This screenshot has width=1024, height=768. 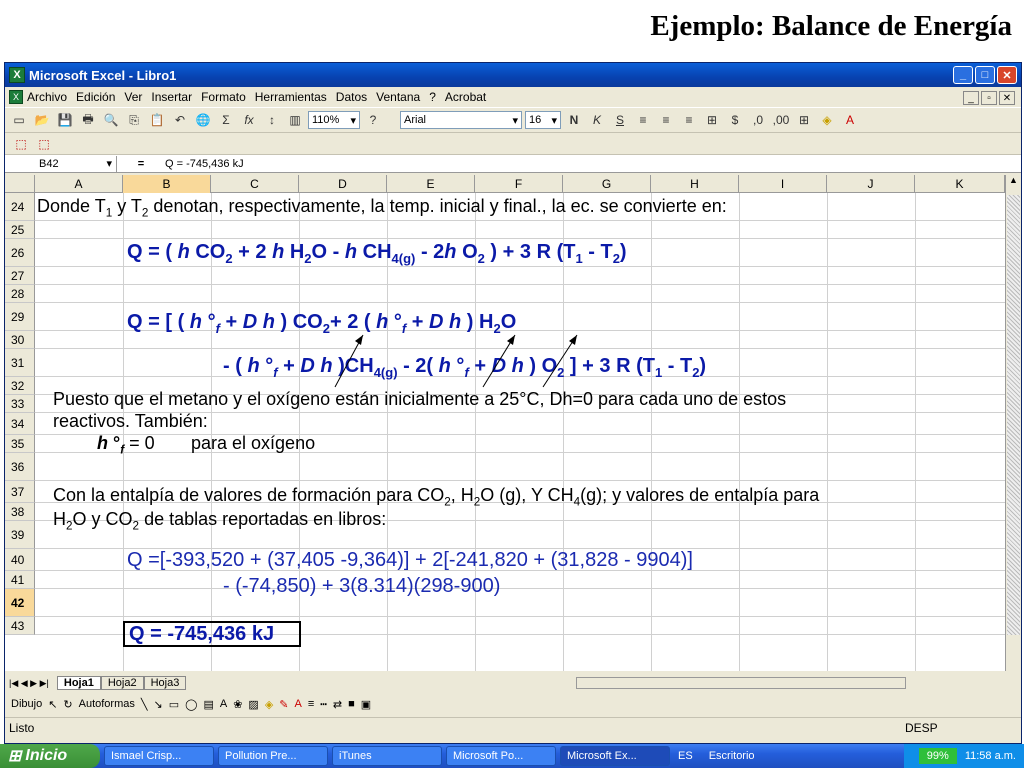 I want to click on align-center-icon: ≡, so click(x=666, y=120).